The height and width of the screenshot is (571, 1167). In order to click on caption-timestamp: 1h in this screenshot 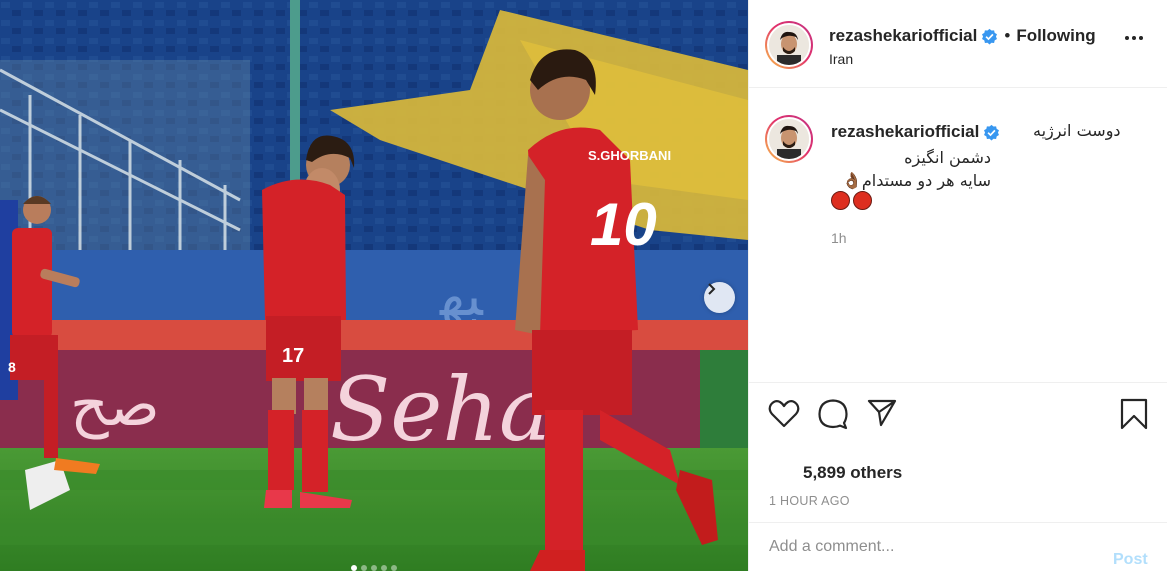, I will do `click(839, 238)`.